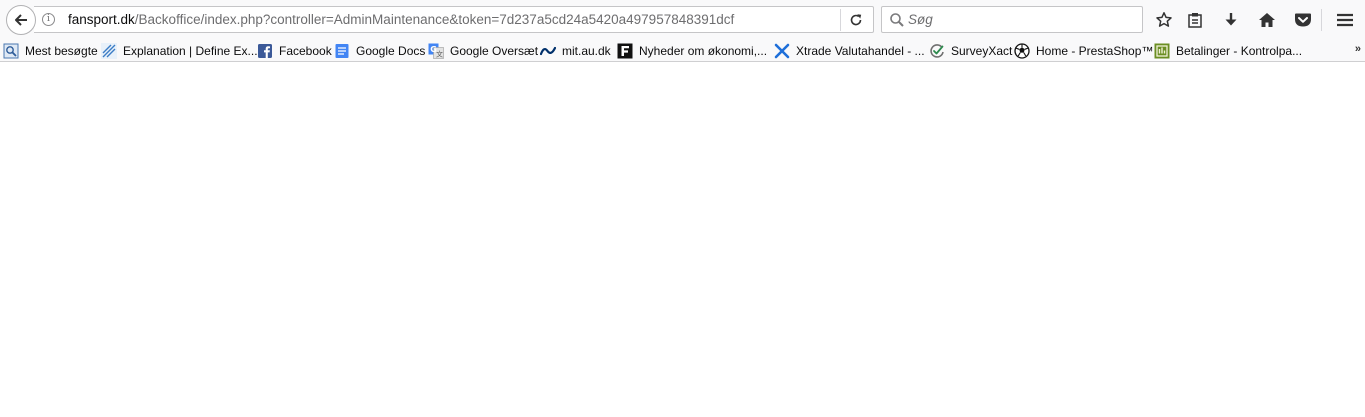 The image size is (1365, 417). I want to click on toolbar-divider, so click(1321, 20).